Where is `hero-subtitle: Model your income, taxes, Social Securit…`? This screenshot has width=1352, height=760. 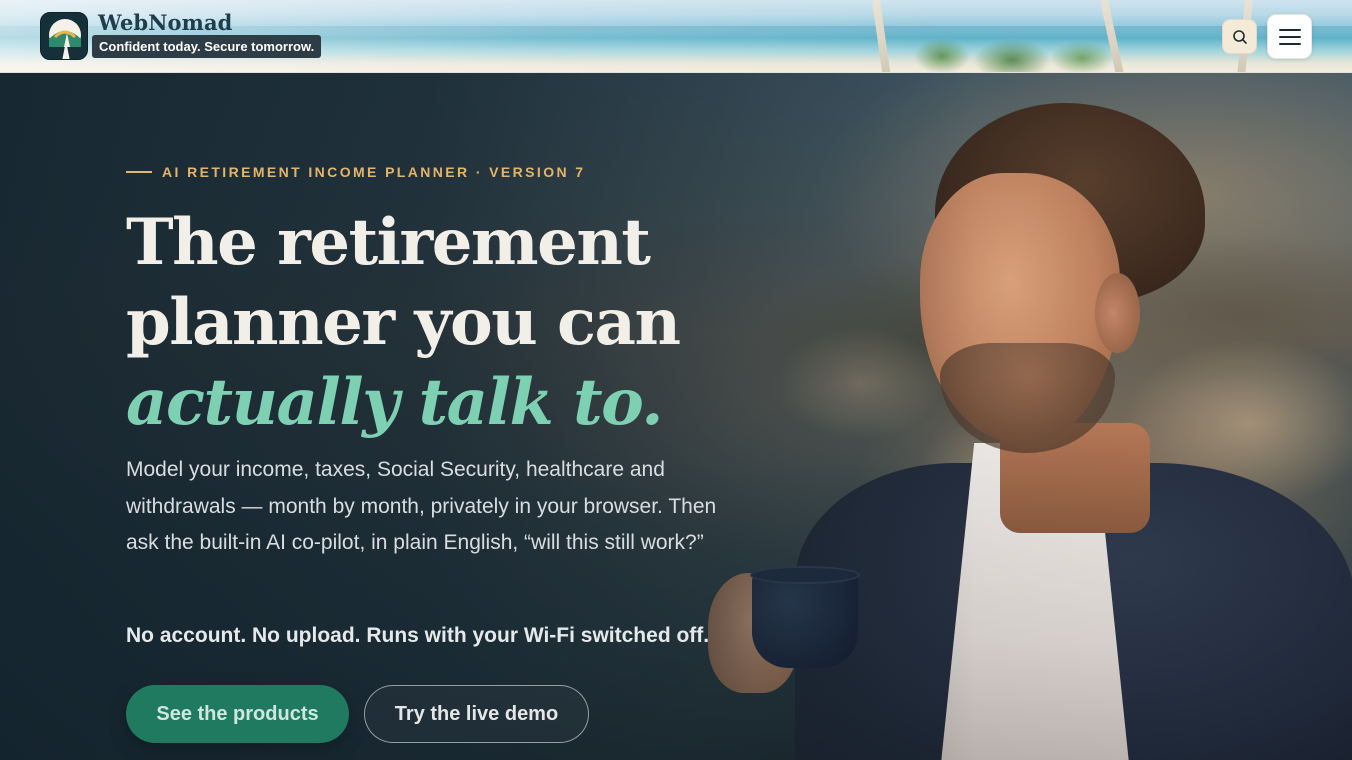 hero-subtitle: Model your income, taxes, Social Securit… is located at coordinates (421, 506).